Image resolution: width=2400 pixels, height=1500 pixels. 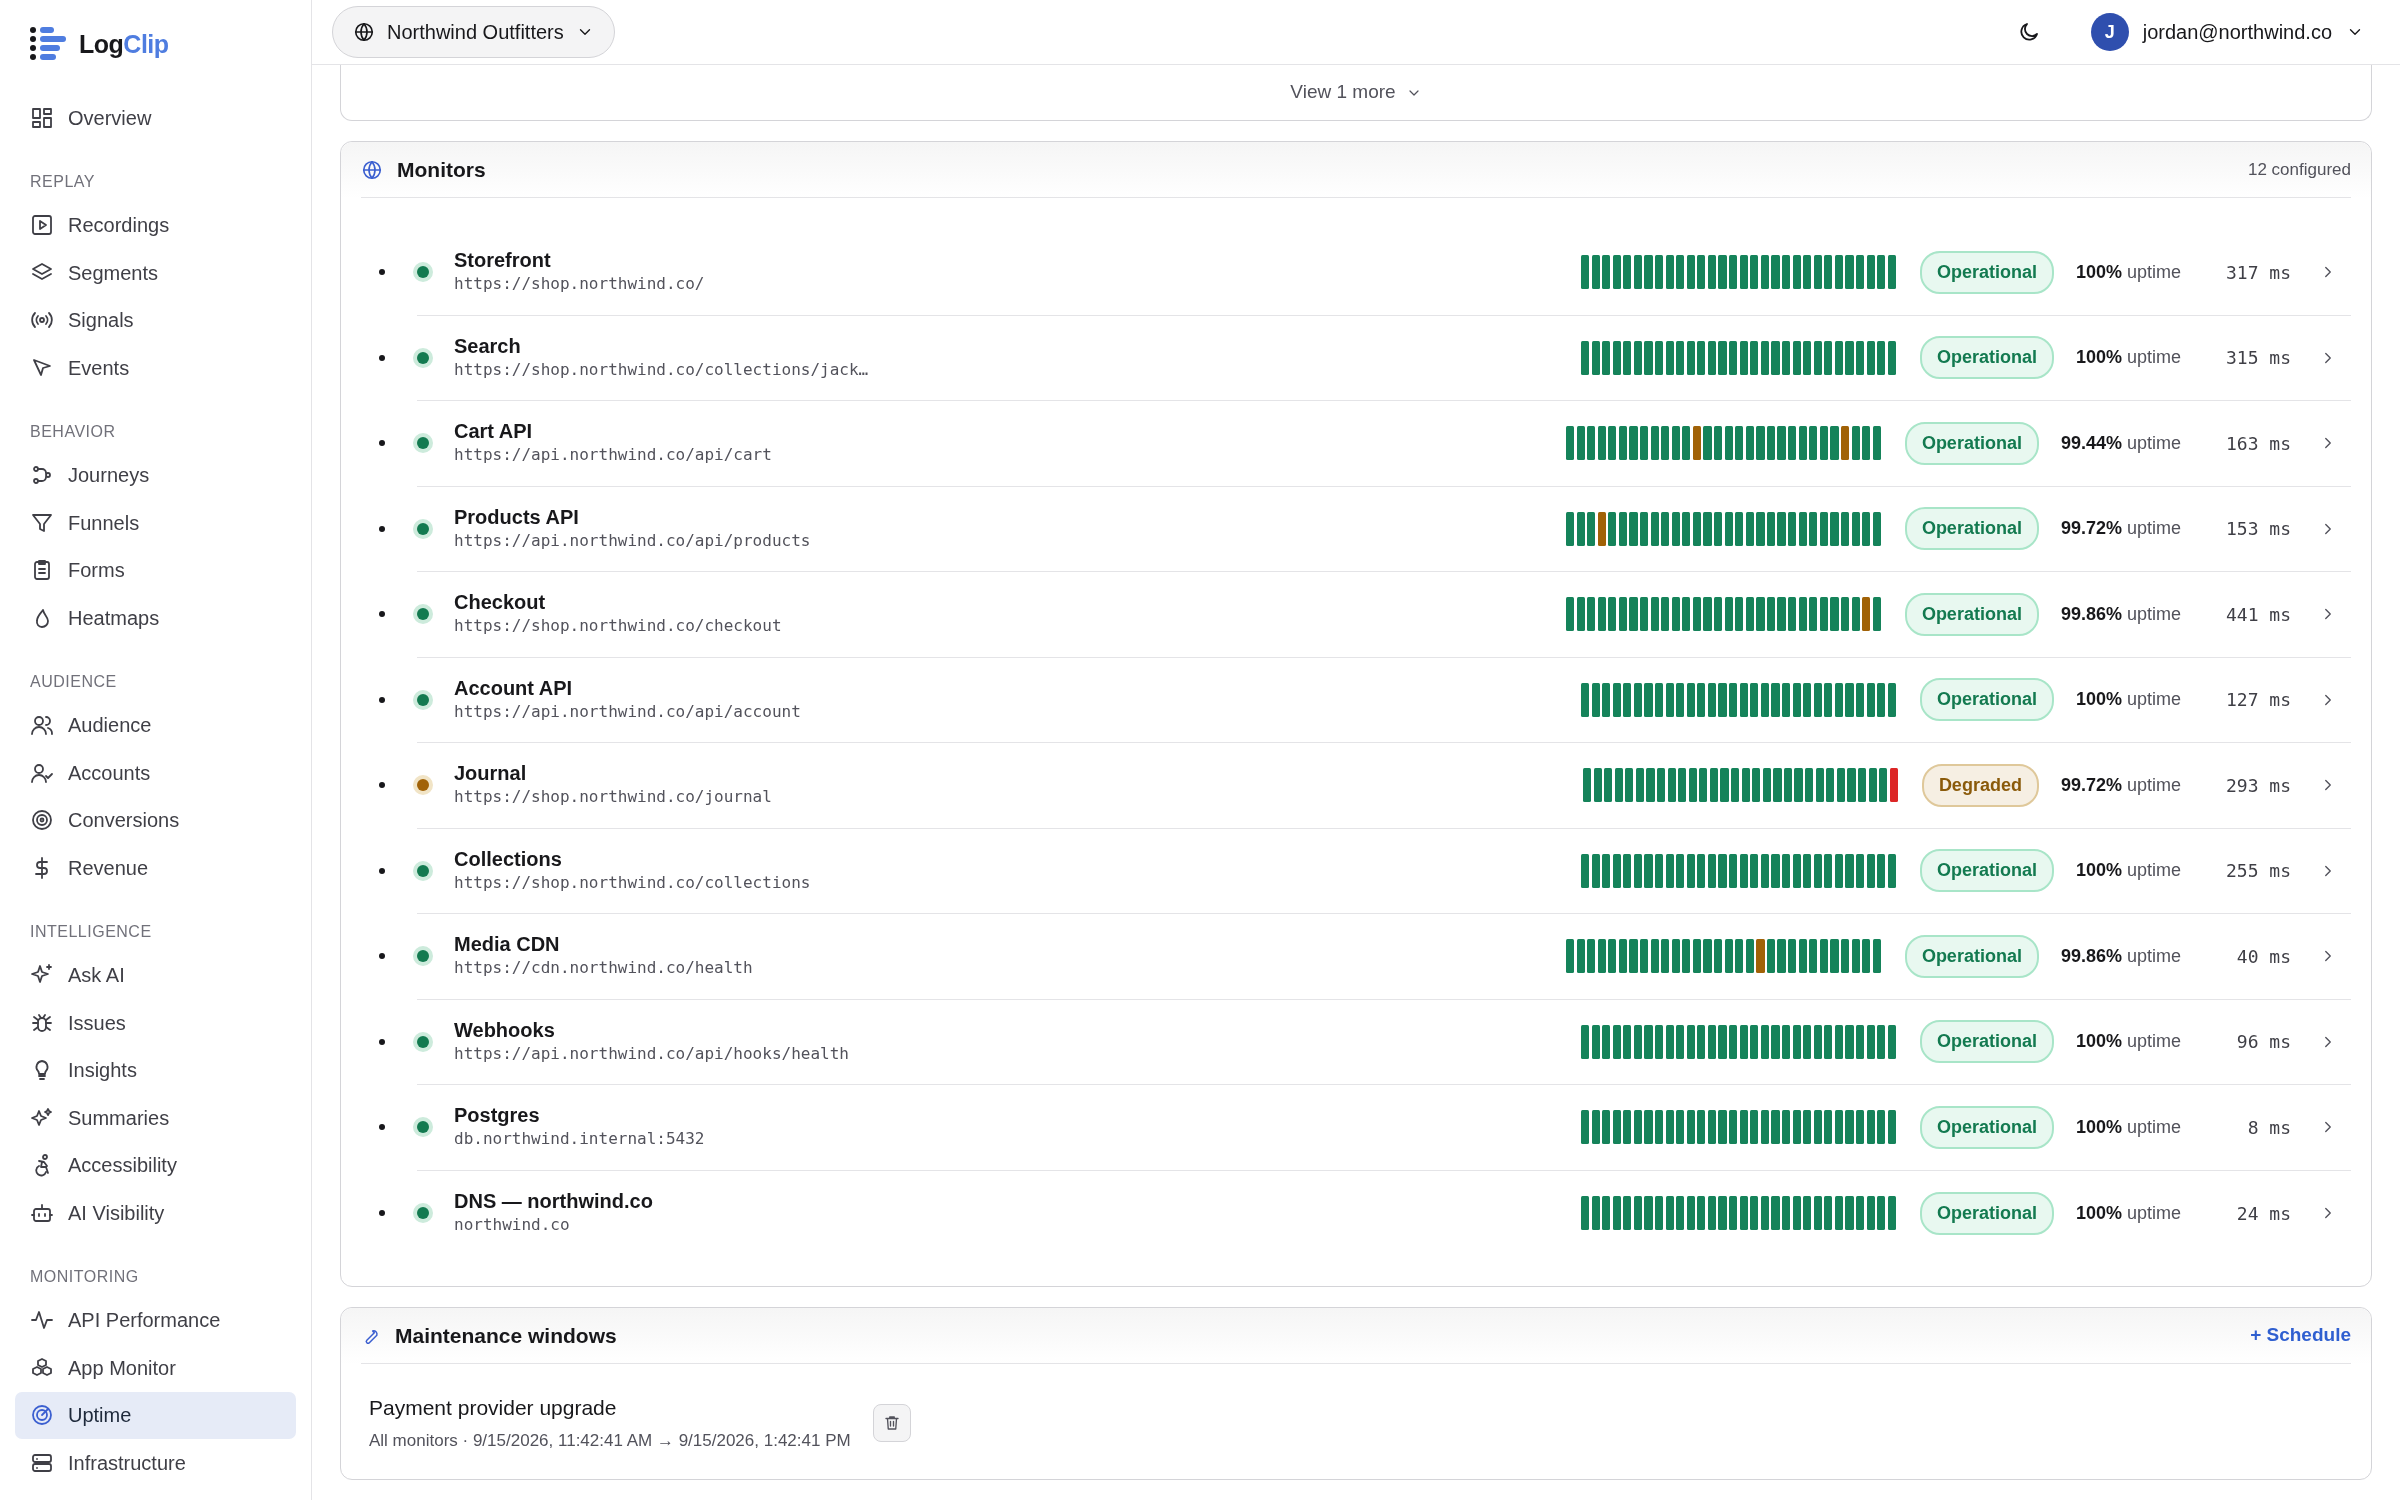 I want to click on schedule-button: + Schedule, so click(x=2300, y=1335).